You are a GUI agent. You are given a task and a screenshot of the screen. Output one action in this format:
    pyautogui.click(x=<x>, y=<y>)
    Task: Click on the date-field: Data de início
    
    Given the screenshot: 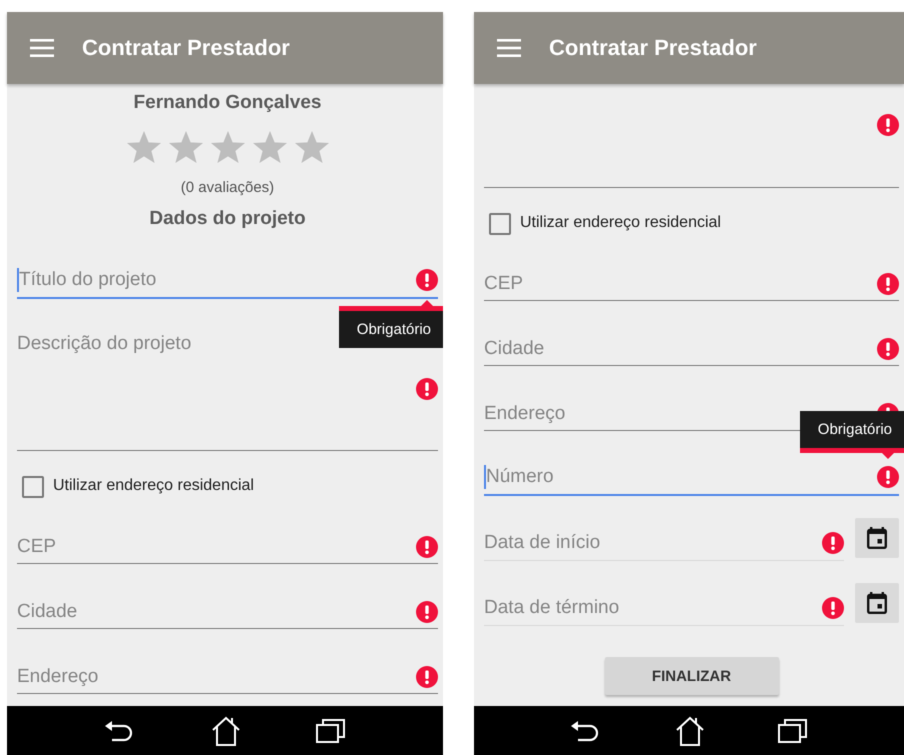 What is the action you would take?
    pyautogui.click(x=653, y=543)
    